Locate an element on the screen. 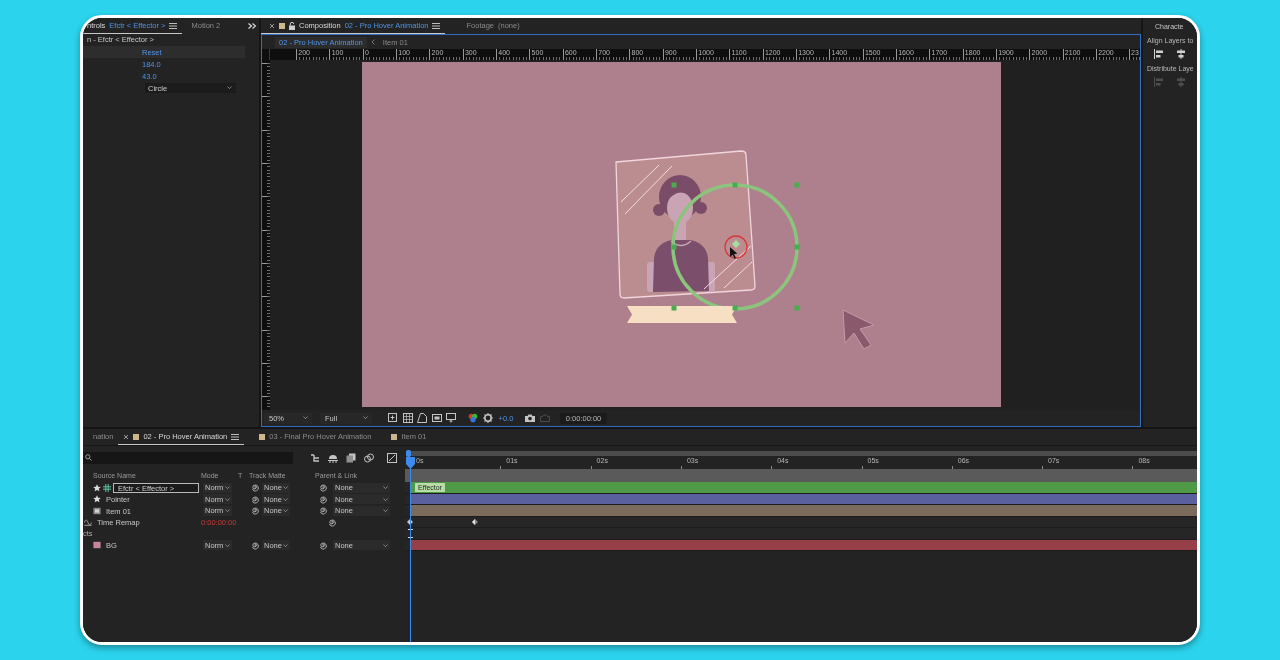 The image size is (1280, 660). chevron-left-icon is located at coordinates (372, 42).